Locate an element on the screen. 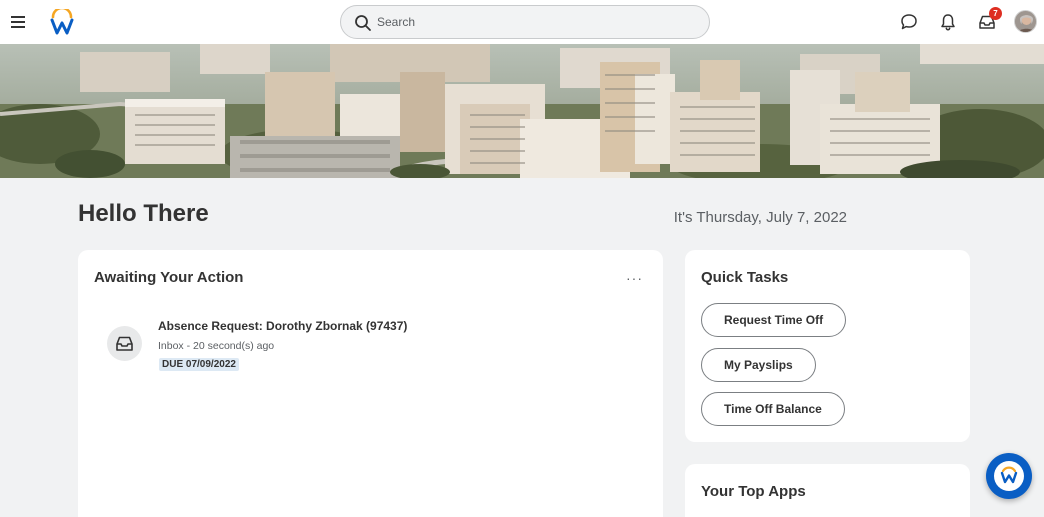 The width and height of the screenshot is (1044, 517). user-avatar is located at coordinates (1025, 21).